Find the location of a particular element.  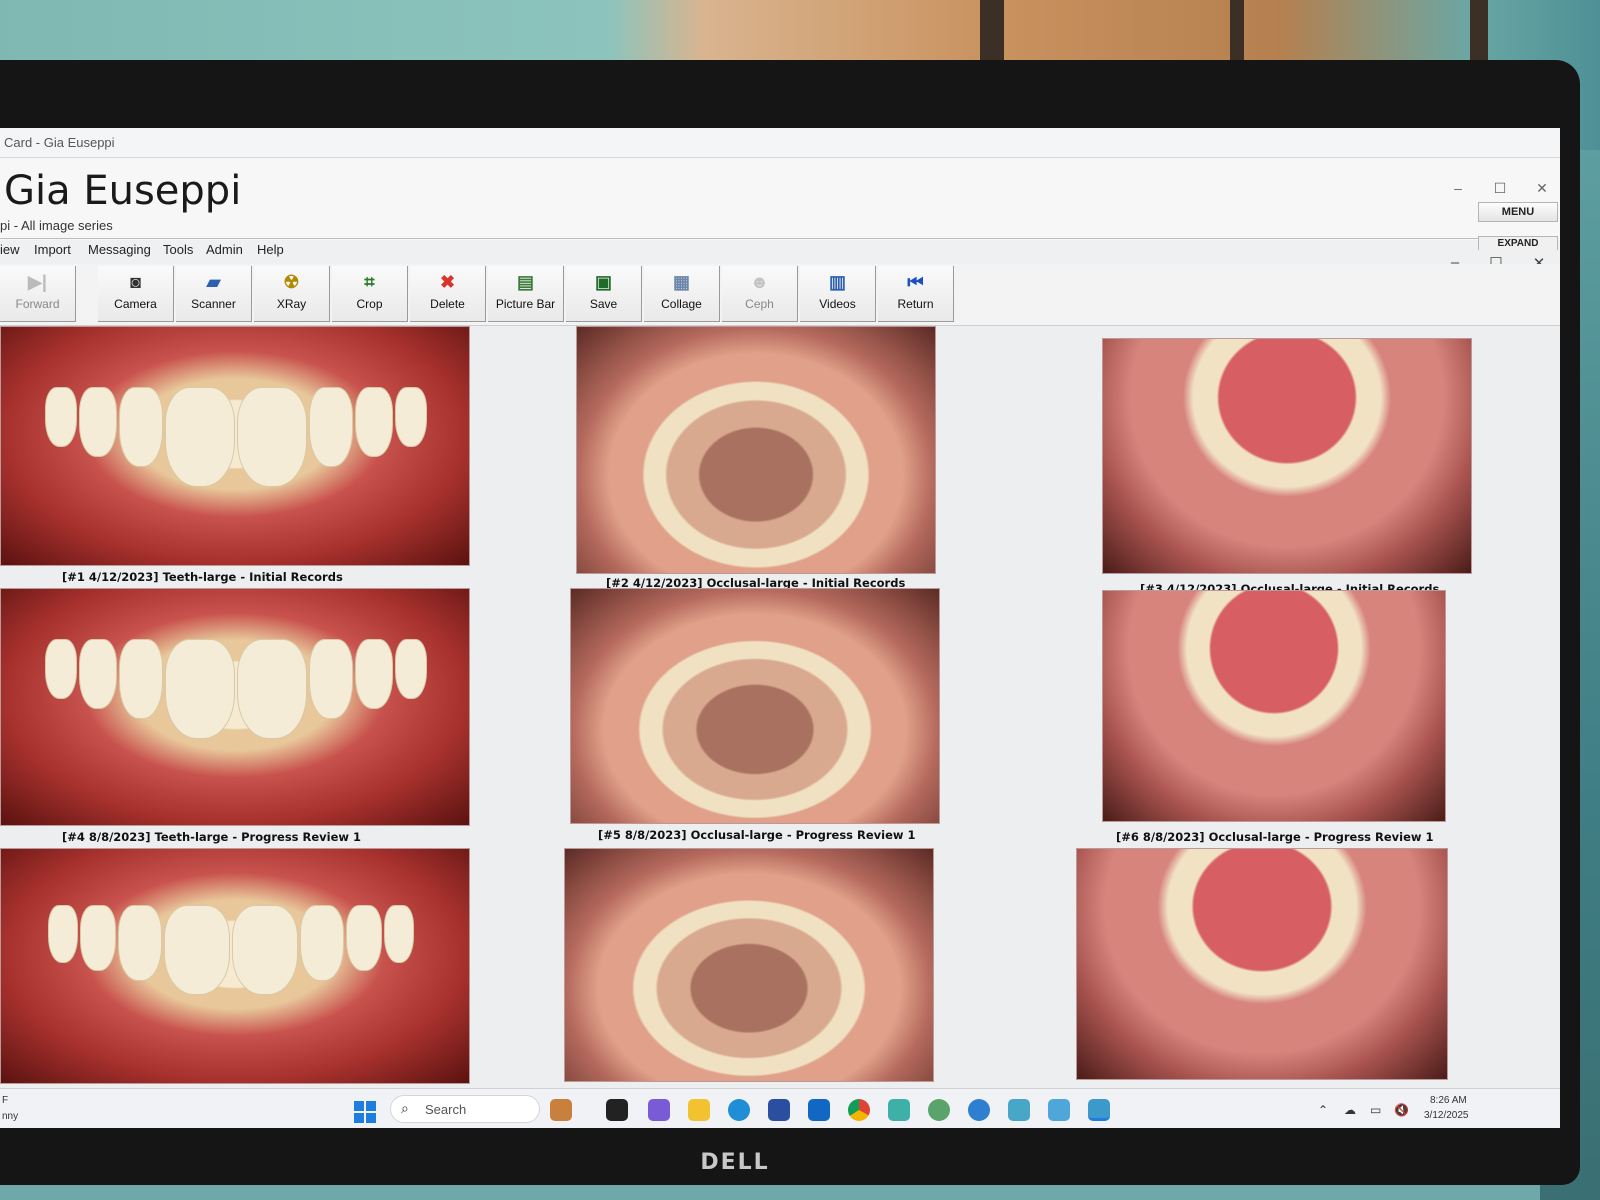

app-cube-icon is located at coordinates (899, 1110).